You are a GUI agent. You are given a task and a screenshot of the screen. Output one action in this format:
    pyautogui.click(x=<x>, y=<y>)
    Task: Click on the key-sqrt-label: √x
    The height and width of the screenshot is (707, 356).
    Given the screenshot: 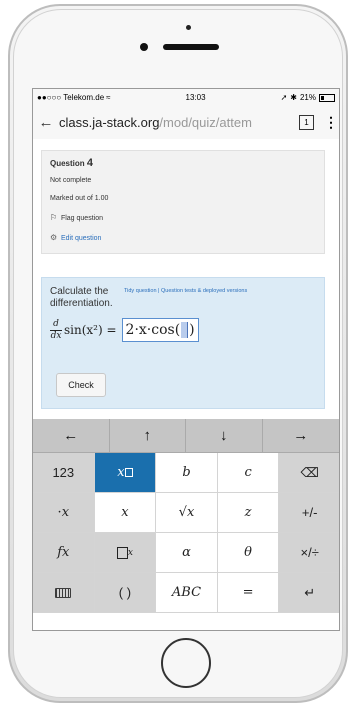 What is the action you would take?
    pyautogui.click(x=186, y=512)
    